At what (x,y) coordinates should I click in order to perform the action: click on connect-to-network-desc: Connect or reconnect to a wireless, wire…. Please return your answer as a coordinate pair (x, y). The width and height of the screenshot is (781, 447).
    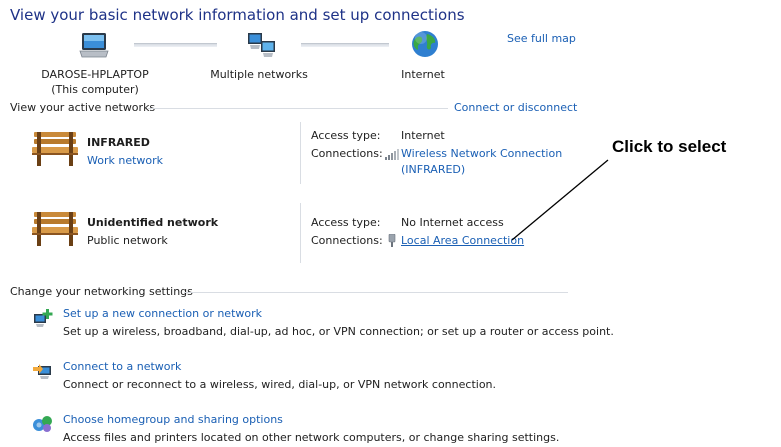
    Looking at the image, I should click on (280, 384).